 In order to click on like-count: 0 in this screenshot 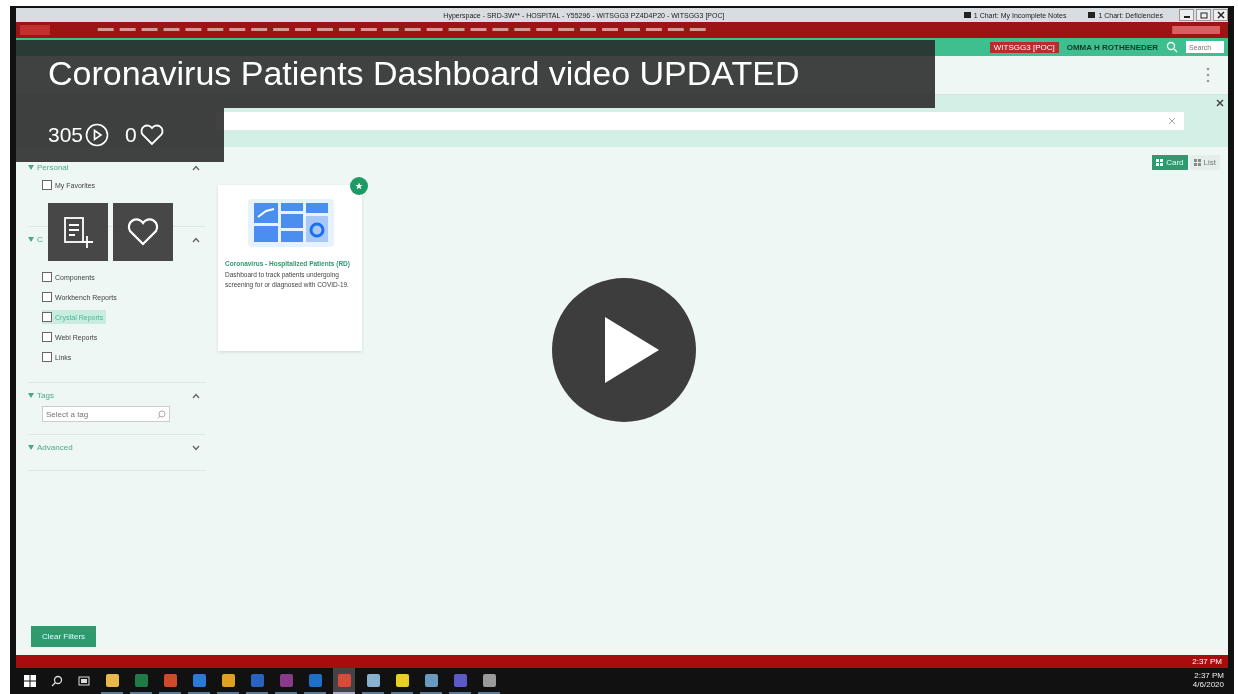, I will do `click(131, 135)`.